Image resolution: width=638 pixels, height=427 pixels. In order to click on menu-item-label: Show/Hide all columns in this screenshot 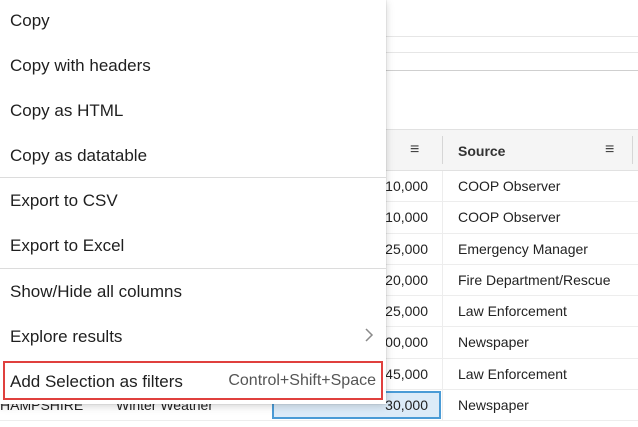, I will do `click(96, 291)`.